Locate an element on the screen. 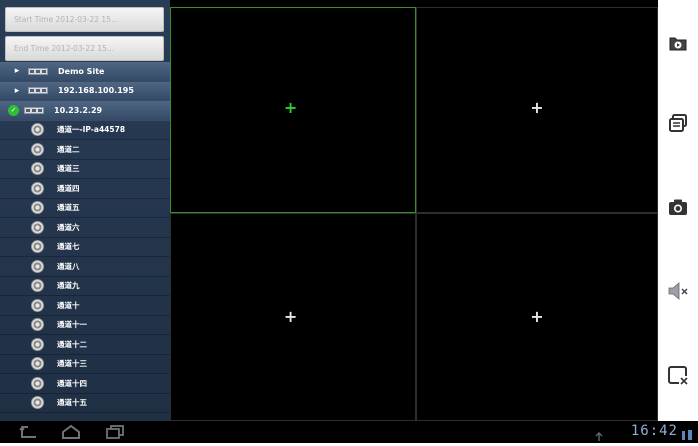  usb-notification-icon is located at coordinates (599, 436).